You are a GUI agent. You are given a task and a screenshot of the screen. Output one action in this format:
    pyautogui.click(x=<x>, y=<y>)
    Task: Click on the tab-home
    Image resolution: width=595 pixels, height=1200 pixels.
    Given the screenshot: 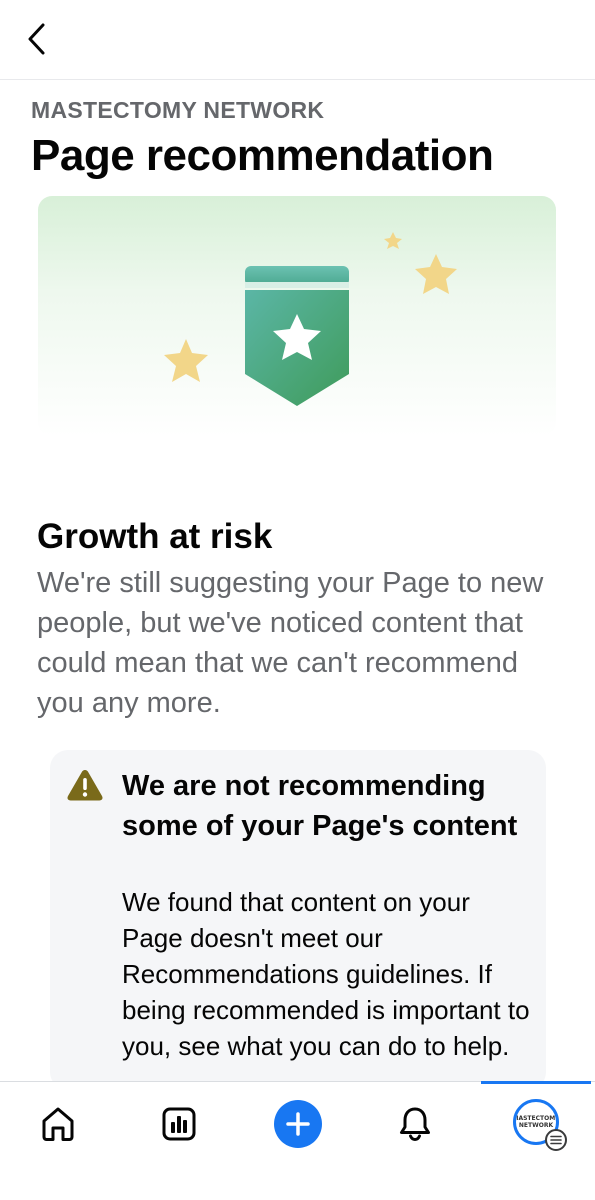 What is the action you would take?
    pyautogui.click(x=58, y=1124)
    